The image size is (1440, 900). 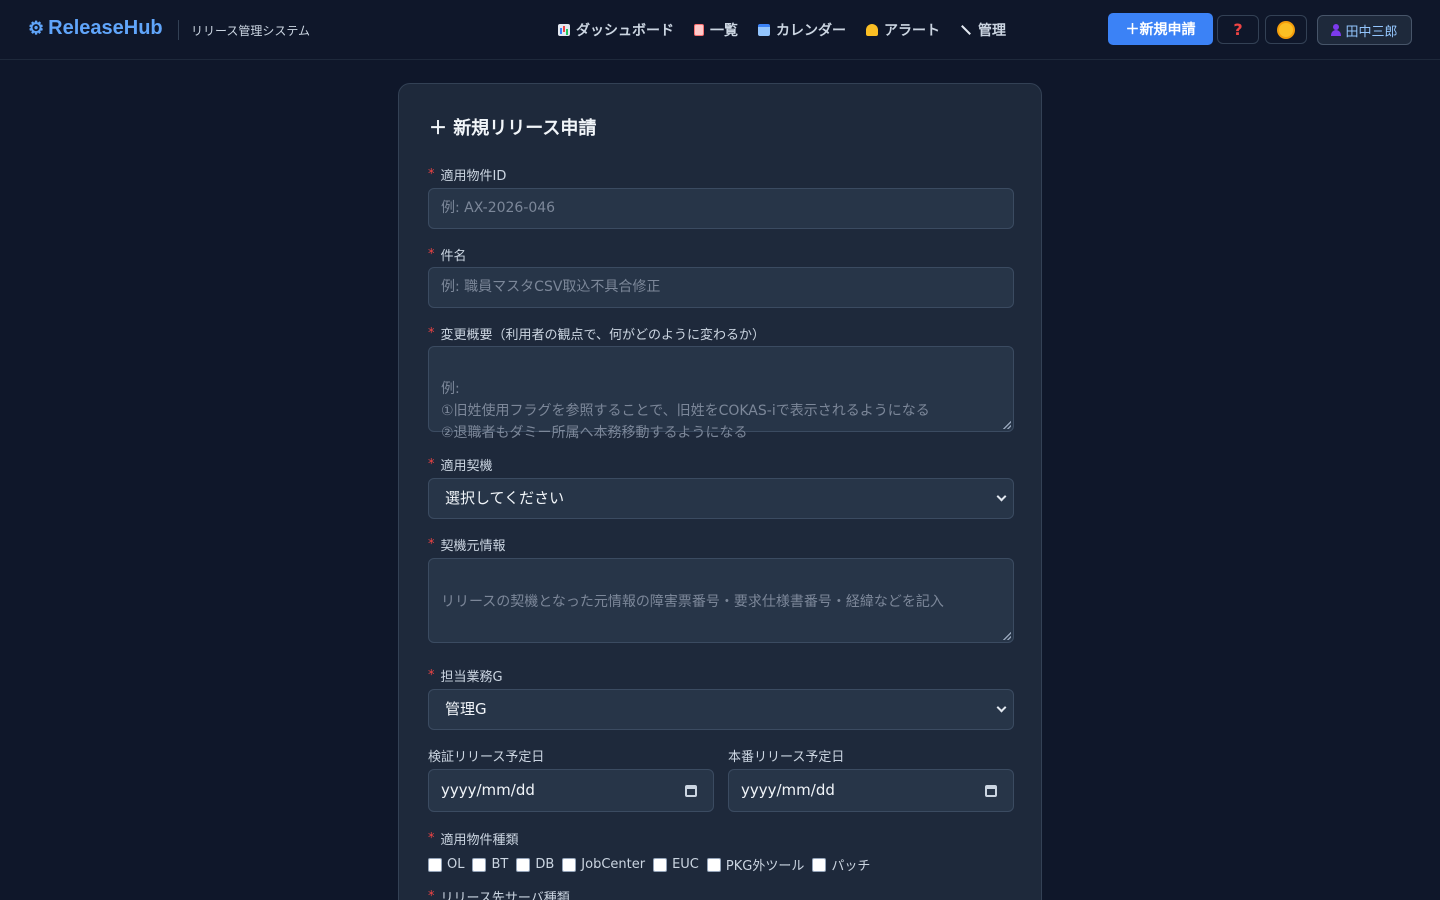 I want to click on summary-label: * 変更概要（利用者の観点で、何がどのように変わるか）, so click(x=596, y=333).